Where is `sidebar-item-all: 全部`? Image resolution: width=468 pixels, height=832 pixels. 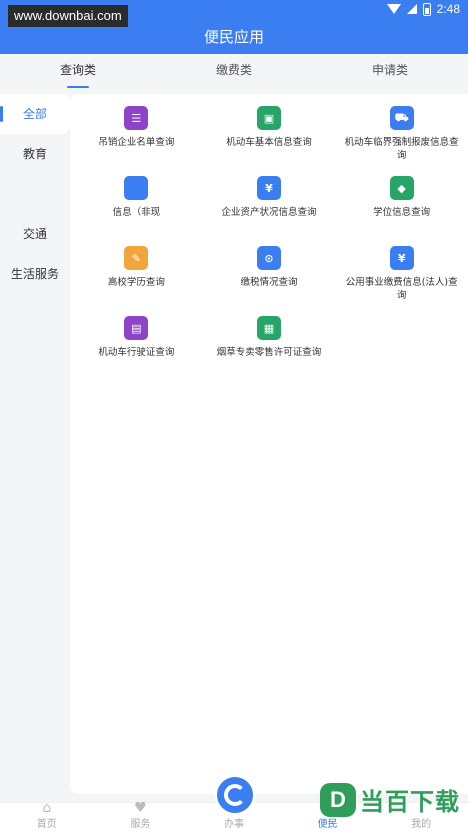 sidebar-item-all: 全部 is located at coordinates (35, 114).